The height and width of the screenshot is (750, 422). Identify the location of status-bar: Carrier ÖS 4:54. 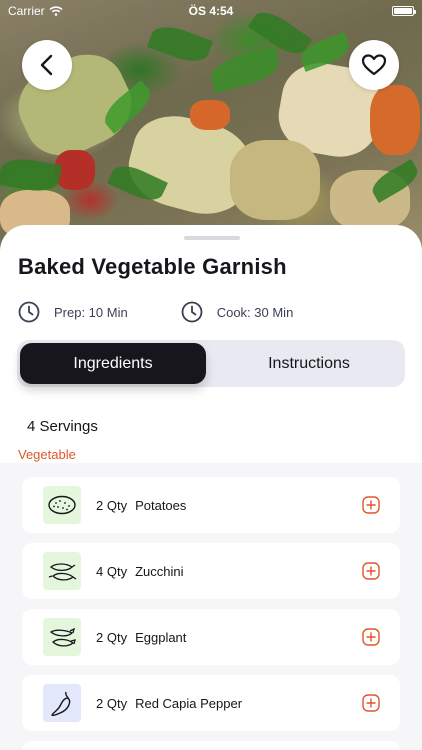
(211, 11).